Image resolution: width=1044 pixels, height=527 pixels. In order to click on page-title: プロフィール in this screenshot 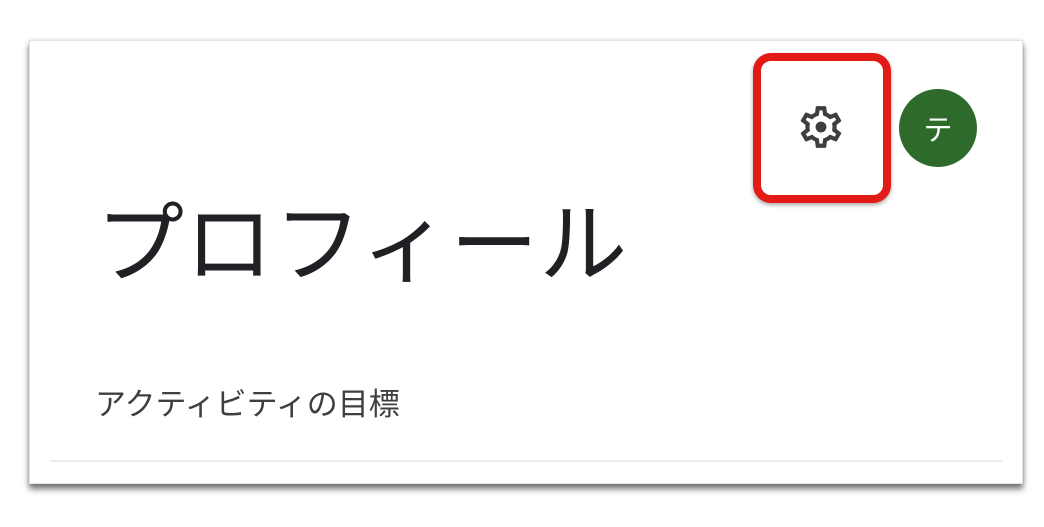, I will do `click(362, 244)`.